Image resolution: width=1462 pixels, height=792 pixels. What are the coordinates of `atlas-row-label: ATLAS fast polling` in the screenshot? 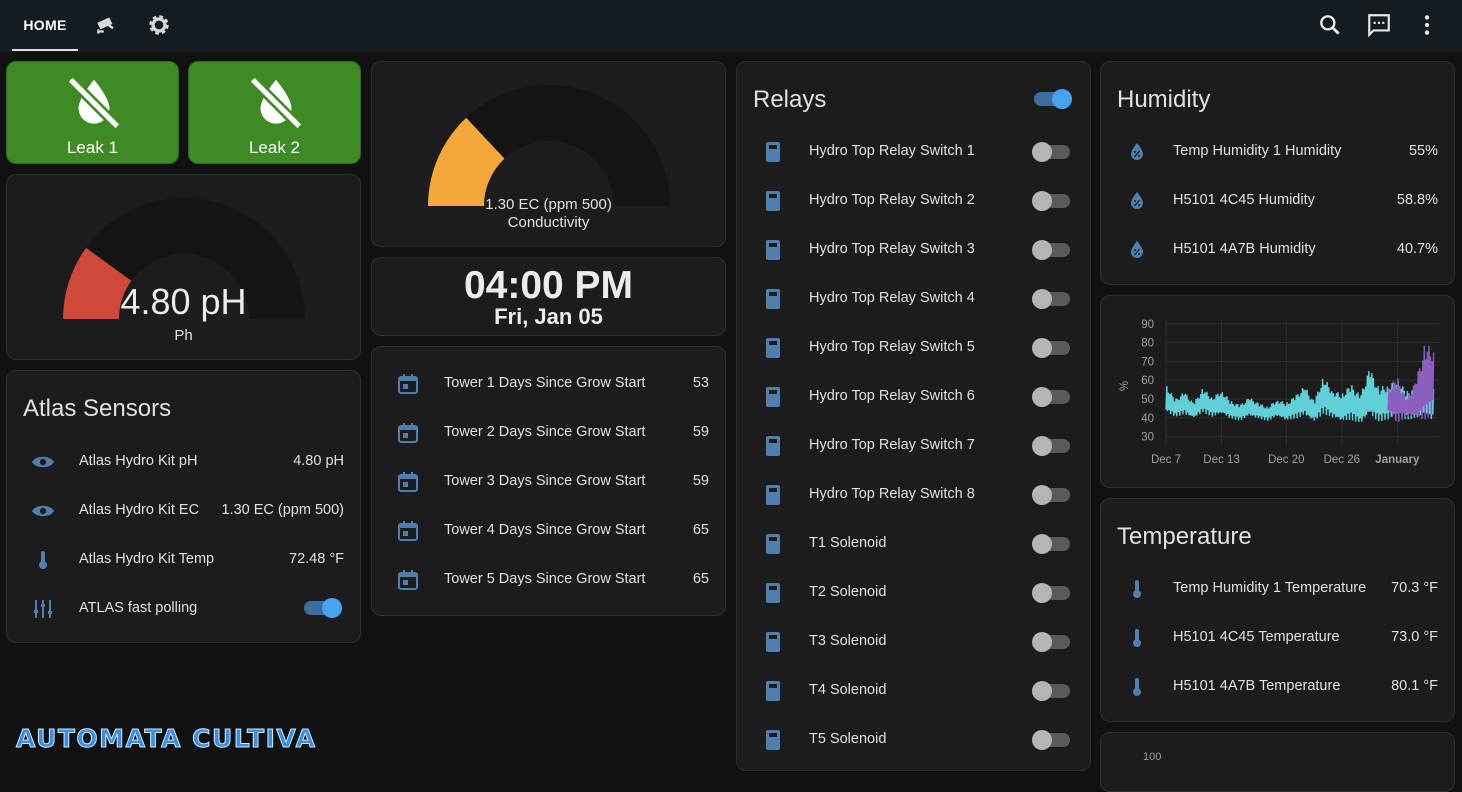 It's located at (138, 608).